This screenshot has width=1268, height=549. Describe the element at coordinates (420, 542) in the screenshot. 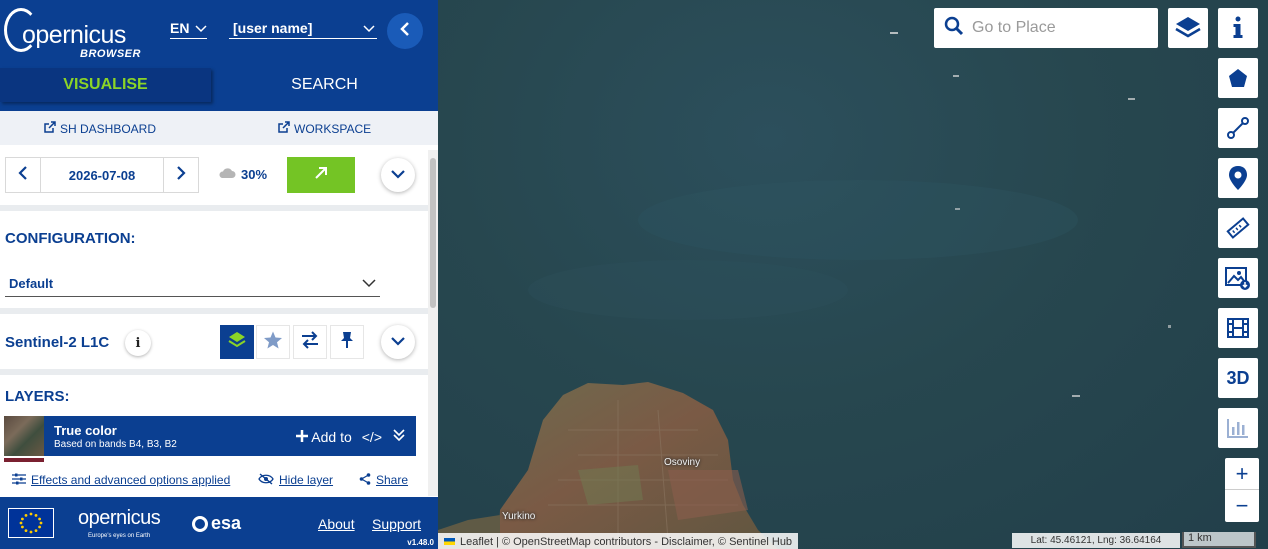

I see `app-version: v1.48.0` at that location.